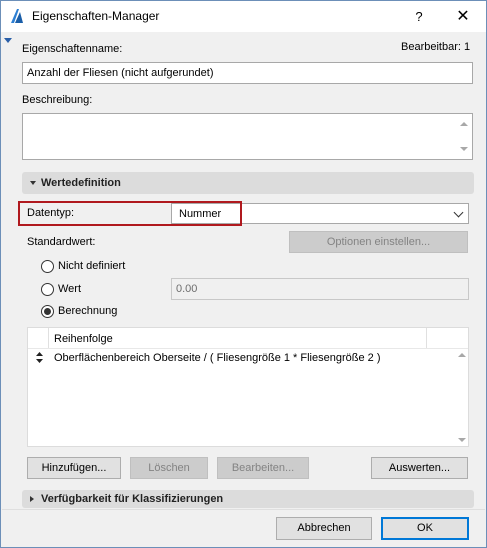  I want to click on radio-value-label: Wert, so click(69, 289).